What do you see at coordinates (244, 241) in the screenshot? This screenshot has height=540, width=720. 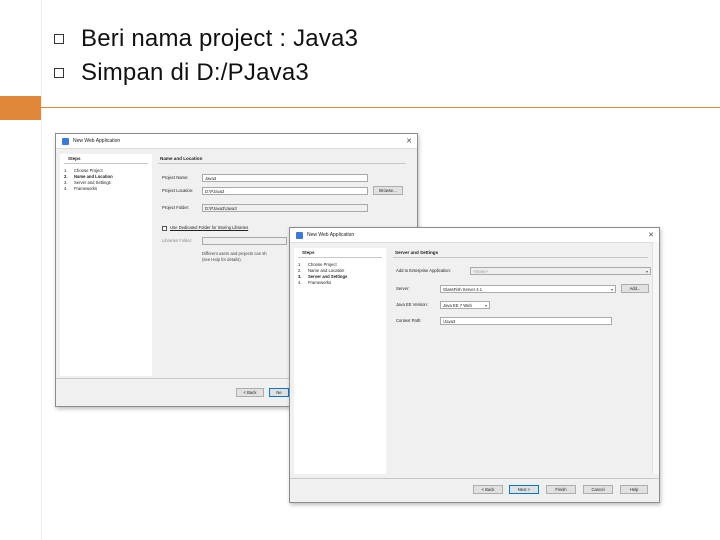 I see `libraries-folder-field` at bounding box center [244, 241].